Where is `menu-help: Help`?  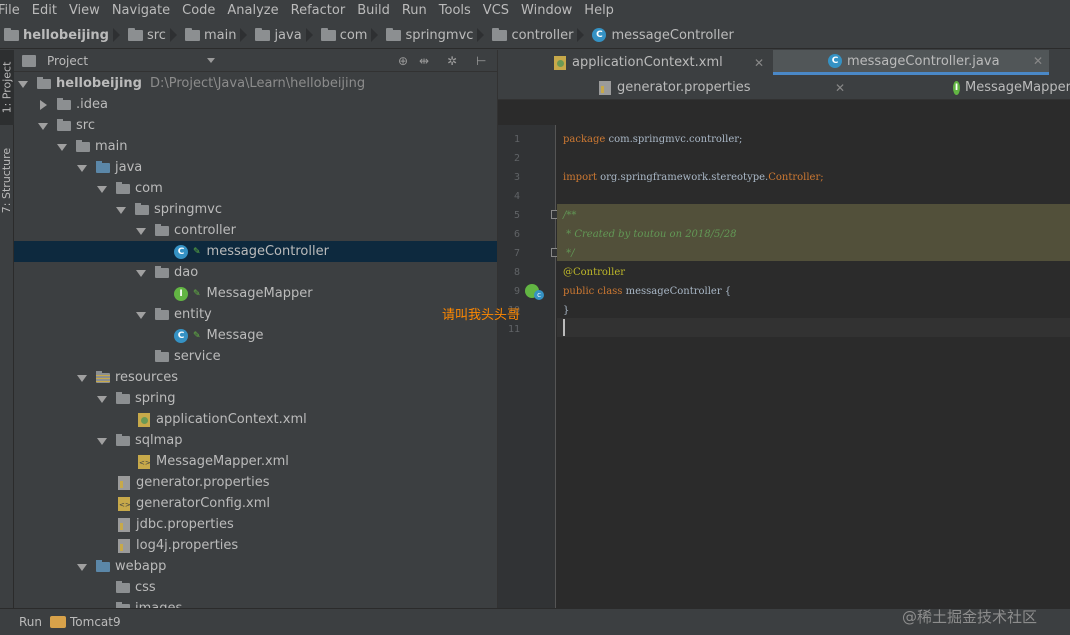 menu-help: Help is located at coordinates (599, 11).